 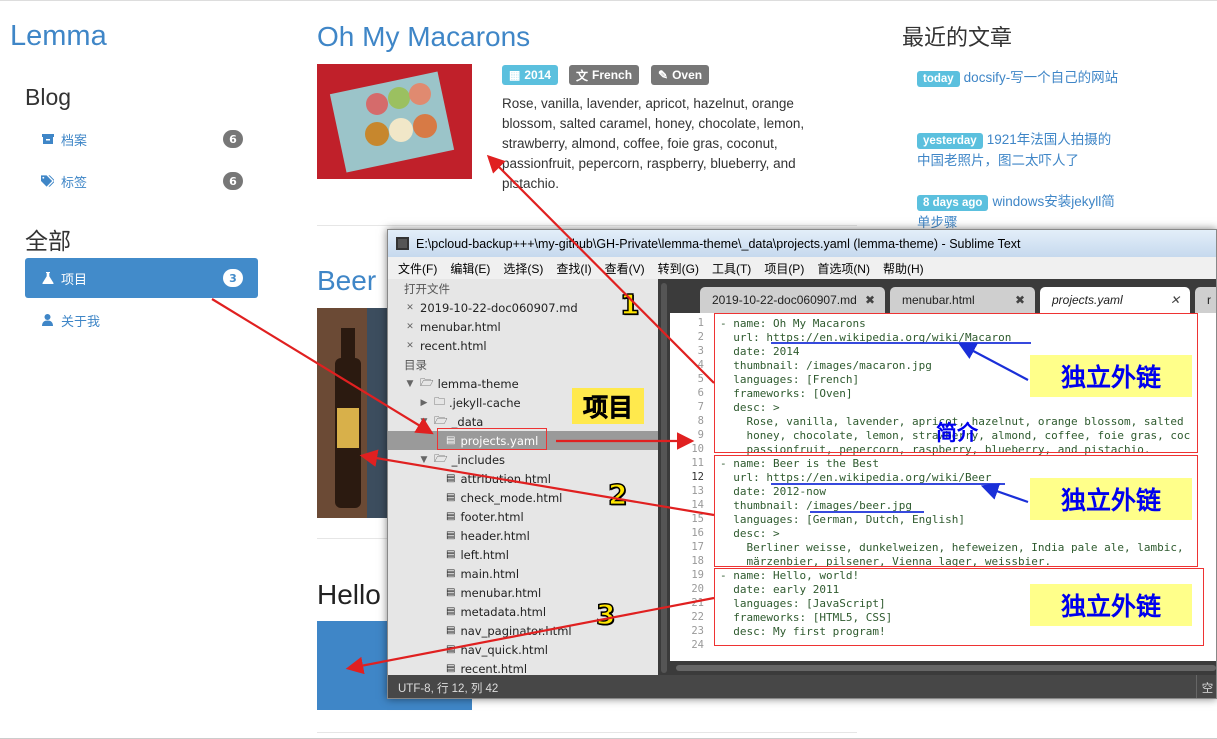 I want to click on sidebar-scrollbar, so click(x=664, y=477).